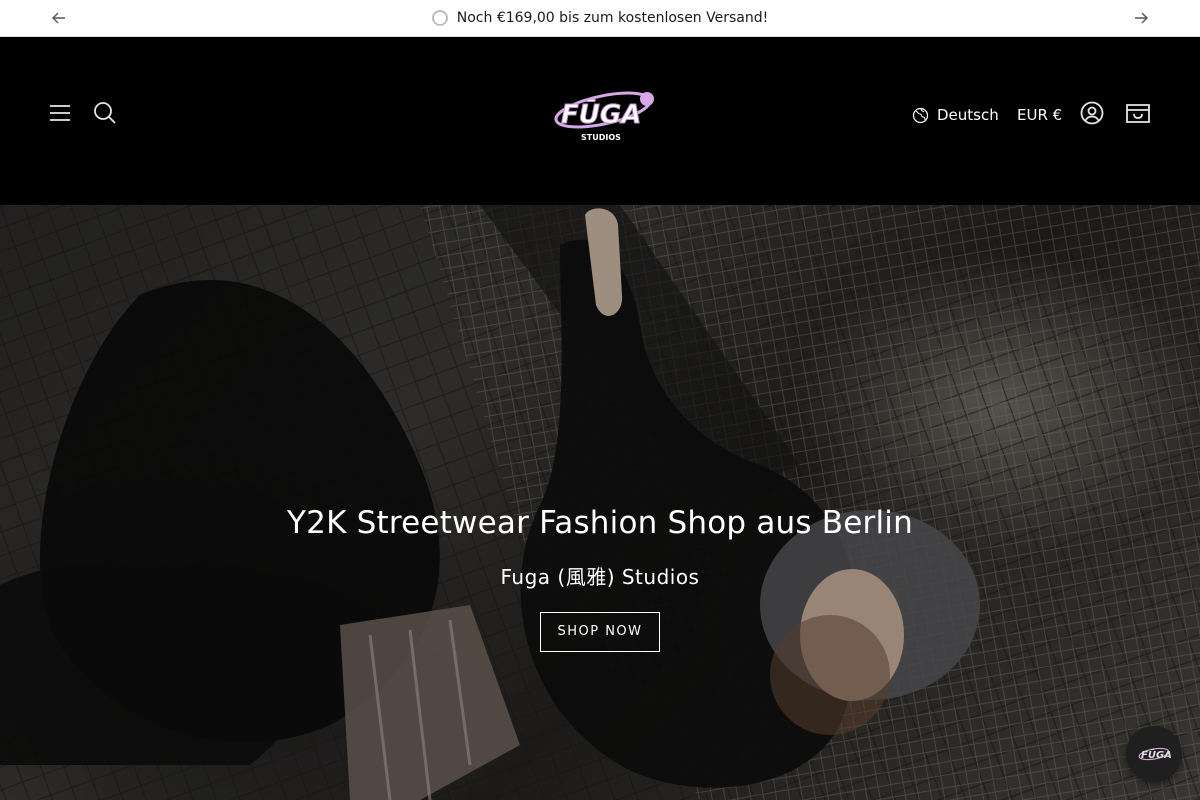 This screenshot has height=800, width=1200. I want to click on search-button, so click(105, 113).